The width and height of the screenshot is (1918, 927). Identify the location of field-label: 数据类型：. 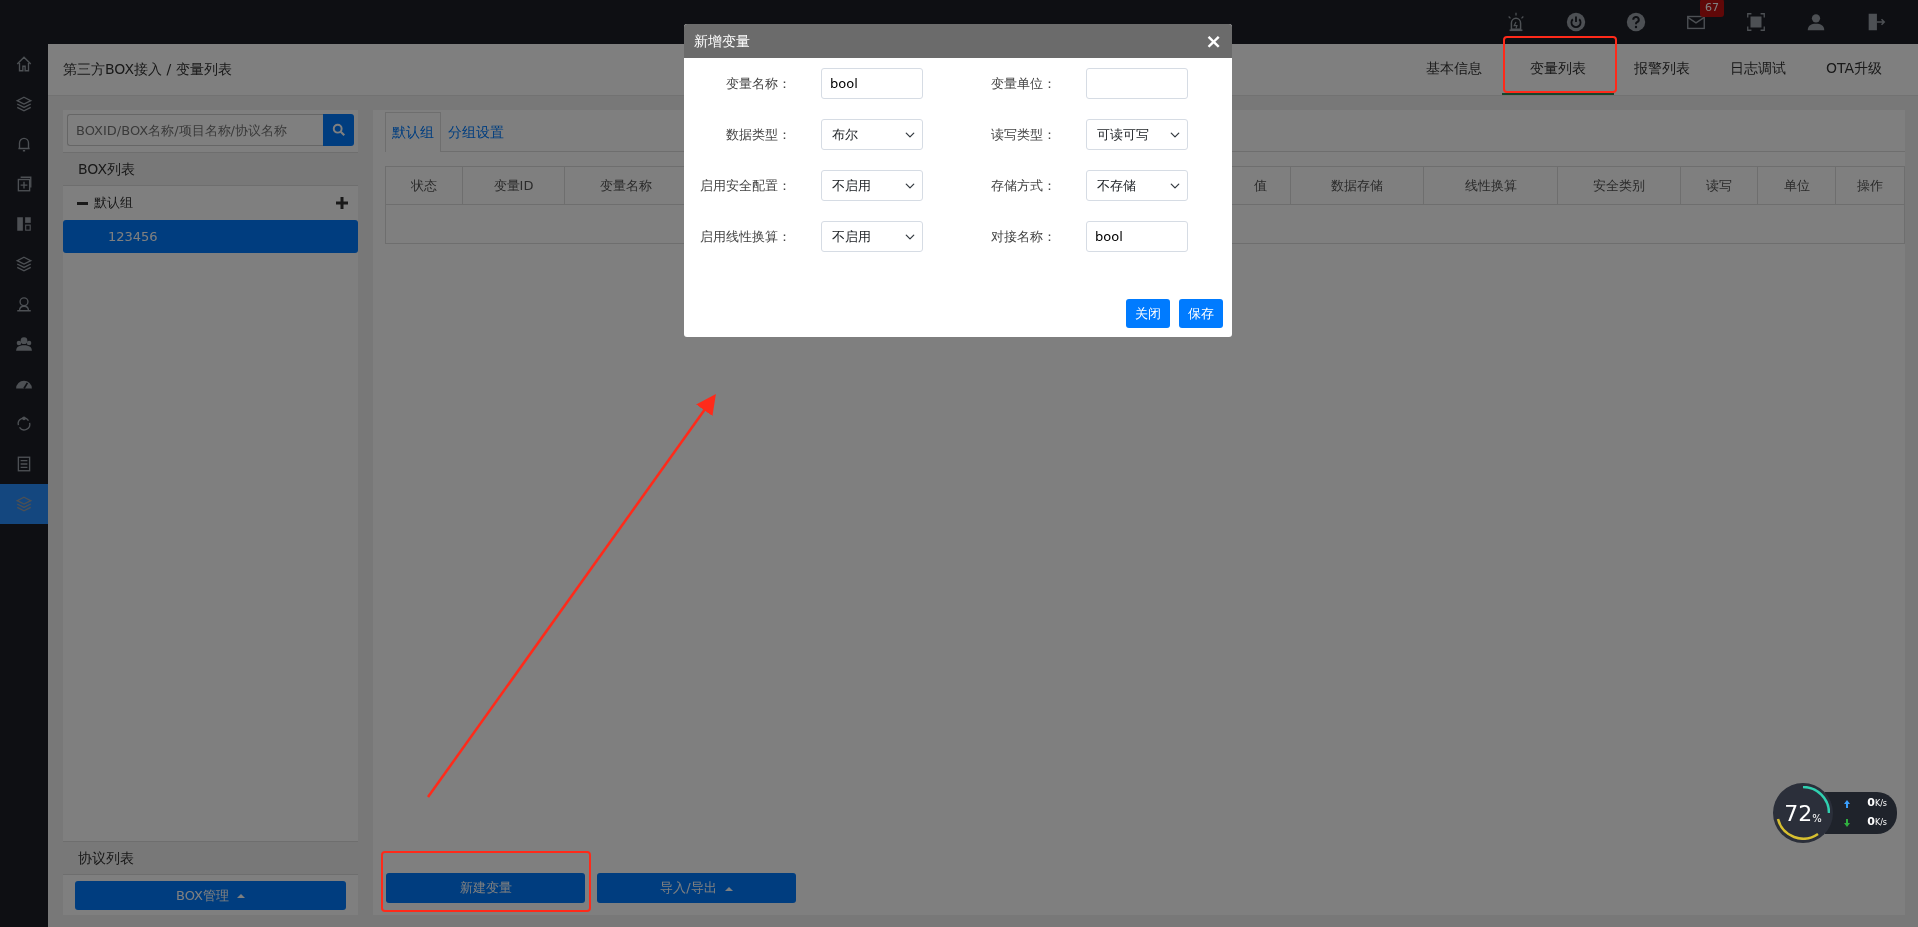
(758, 134).